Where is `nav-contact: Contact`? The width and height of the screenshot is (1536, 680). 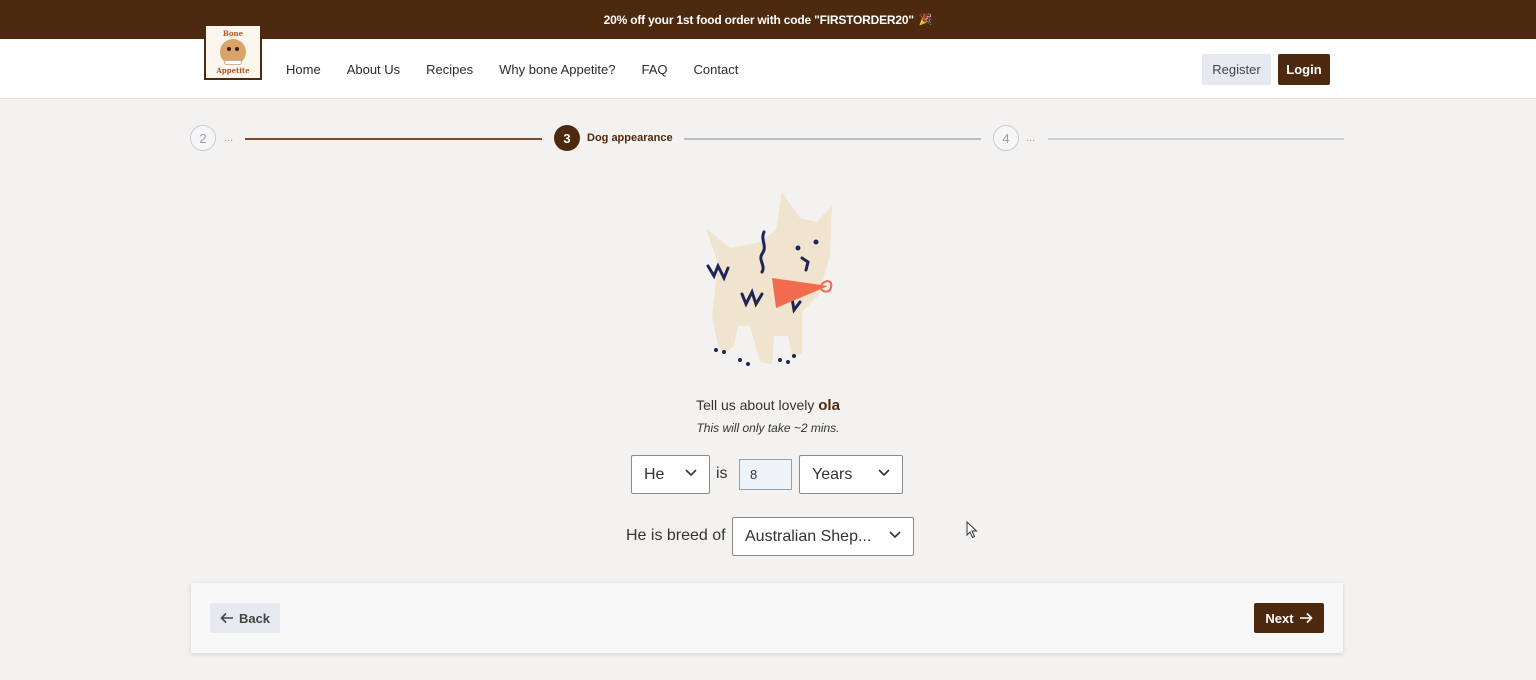 nav-contact: Contact is located at coordinates (716, 69).